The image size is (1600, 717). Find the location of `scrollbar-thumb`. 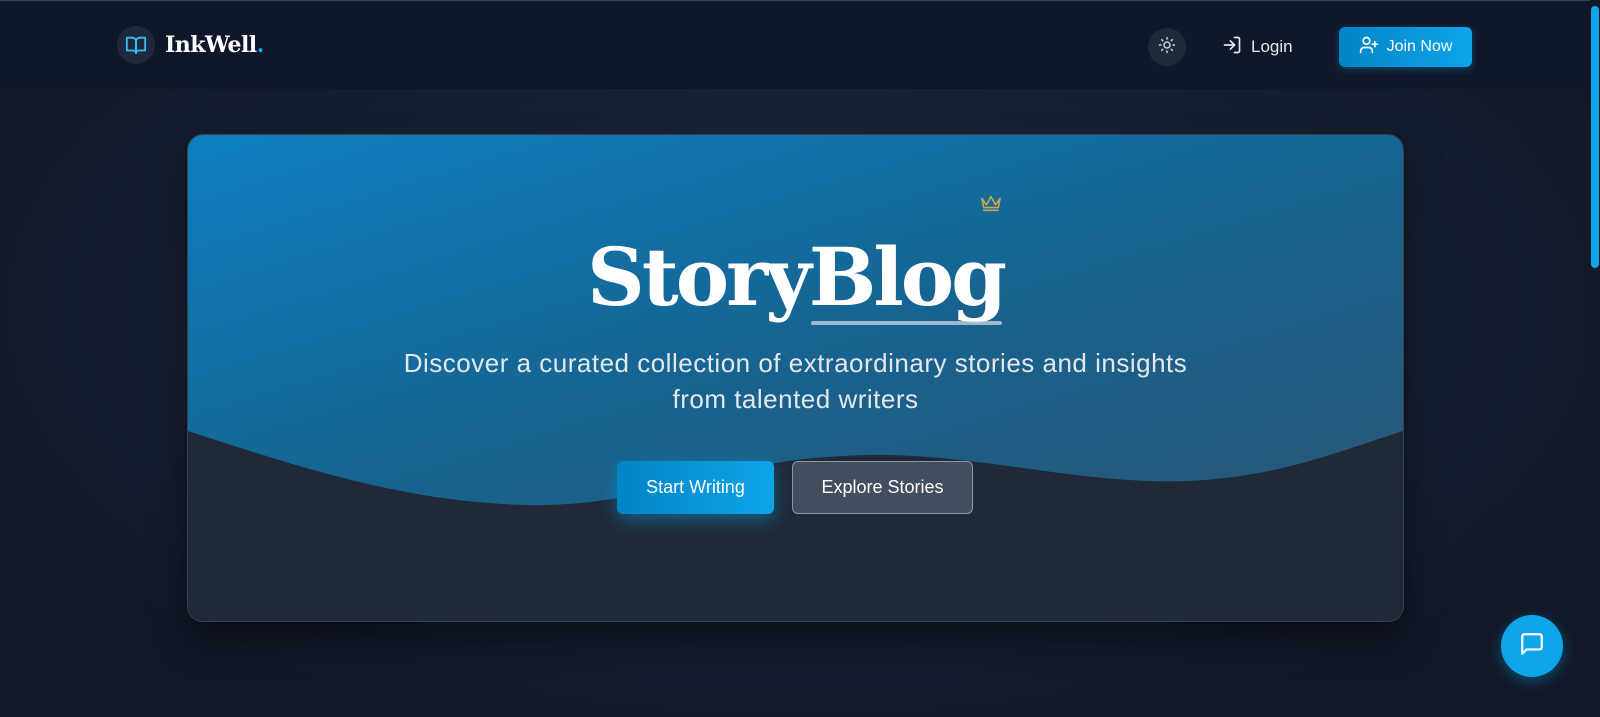

scrollbar-thumb is located at coordinates (1595, 137).